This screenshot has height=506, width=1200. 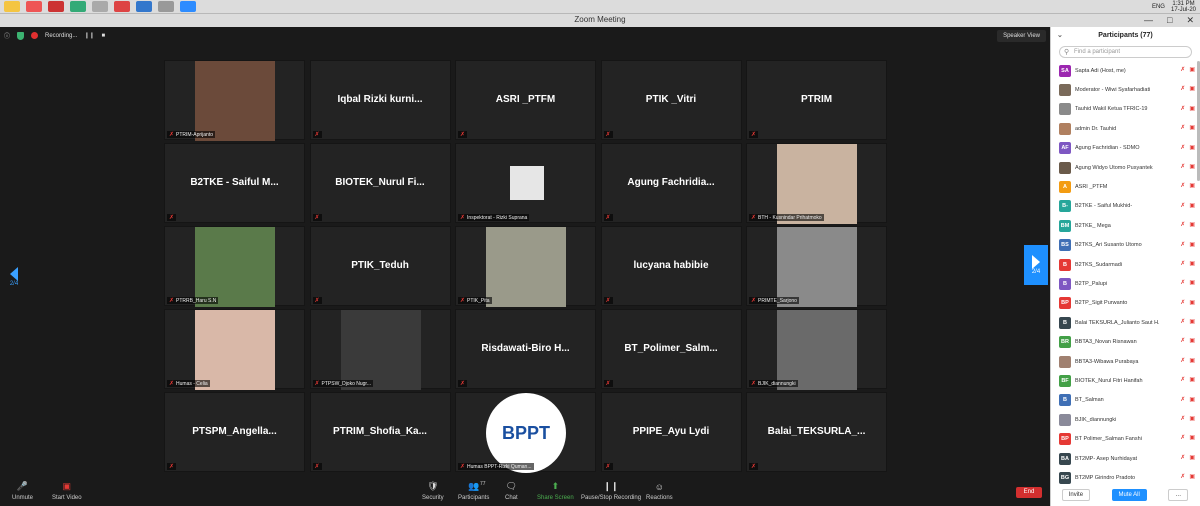 What do you see at coordinates (671, 432) in the screenshot?
I see `video-tile: PPIPE_Ayu Lydi ✗` at bounding box center [671, 432].